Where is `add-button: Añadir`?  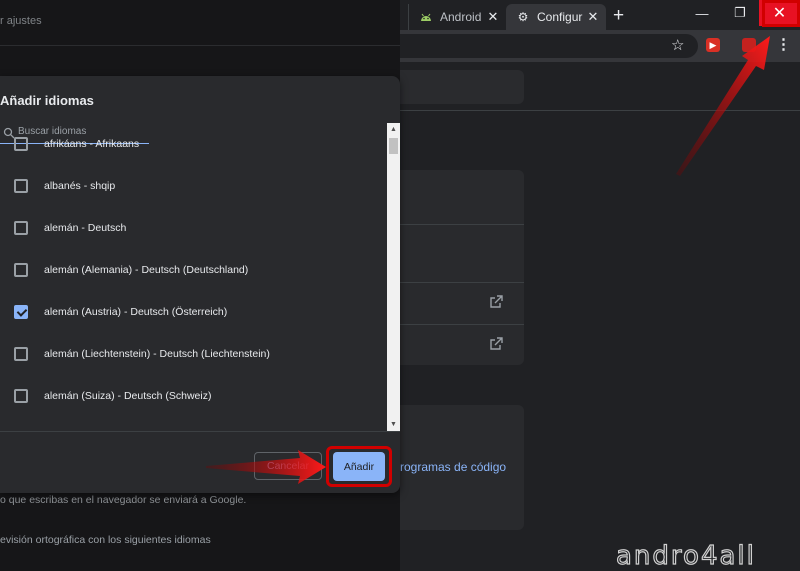
add-button: Añadir is located at coordinates (359, 466).